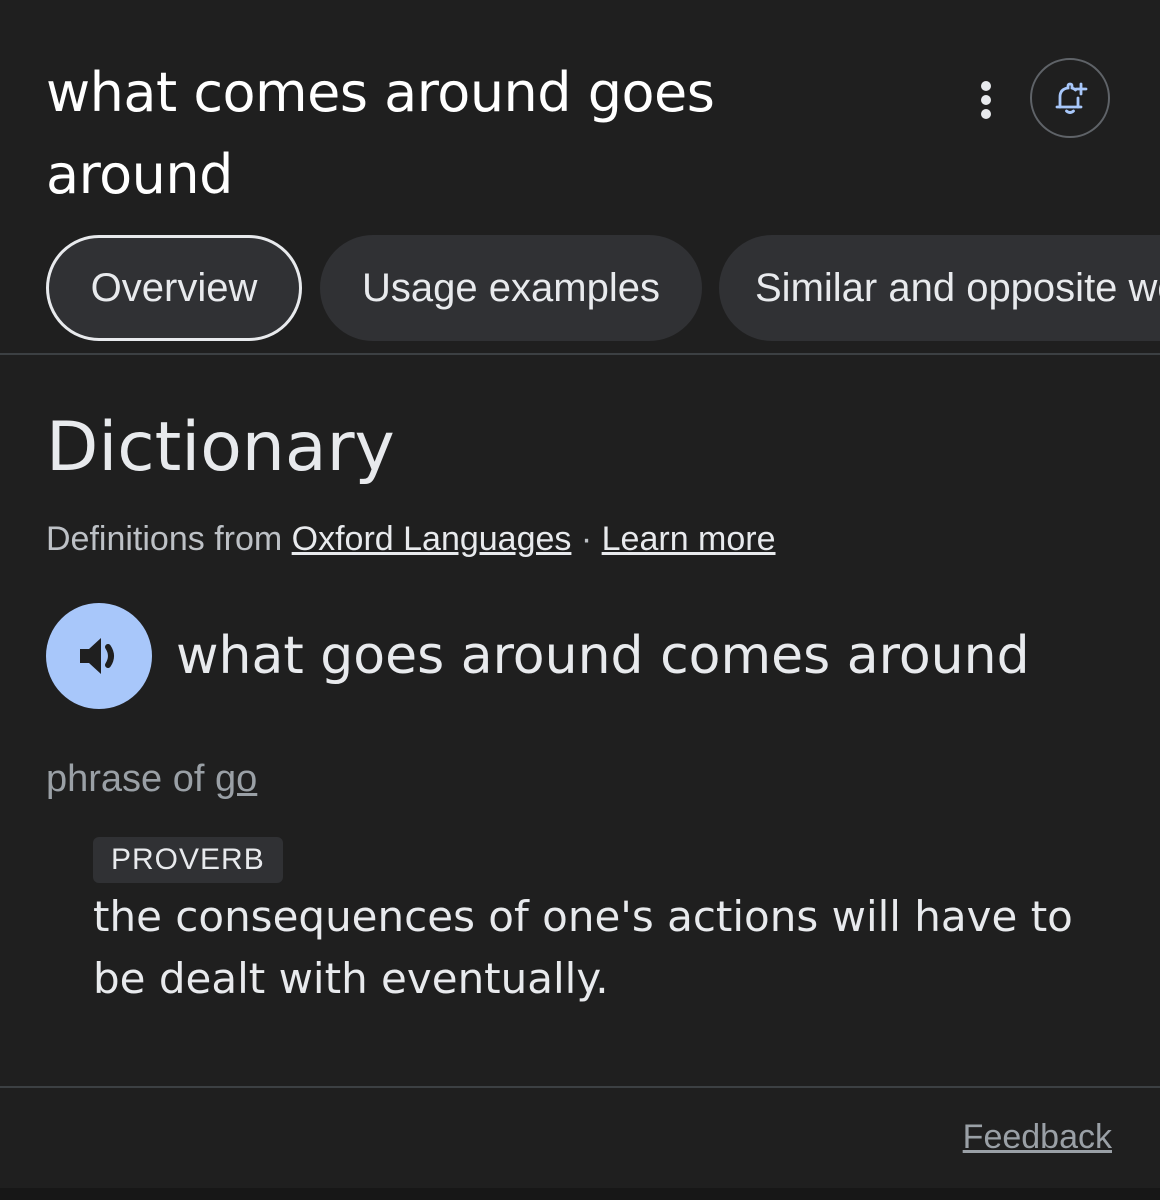 This screenshot has height=1200, width=1160. I want to click on headword: what goes around comes around, so click(603, 656).